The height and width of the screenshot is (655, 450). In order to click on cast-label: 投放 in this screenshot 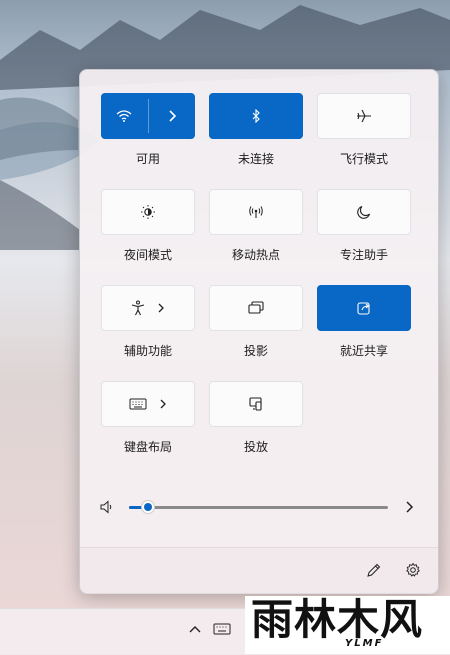, I will do `click(255, 447)`.